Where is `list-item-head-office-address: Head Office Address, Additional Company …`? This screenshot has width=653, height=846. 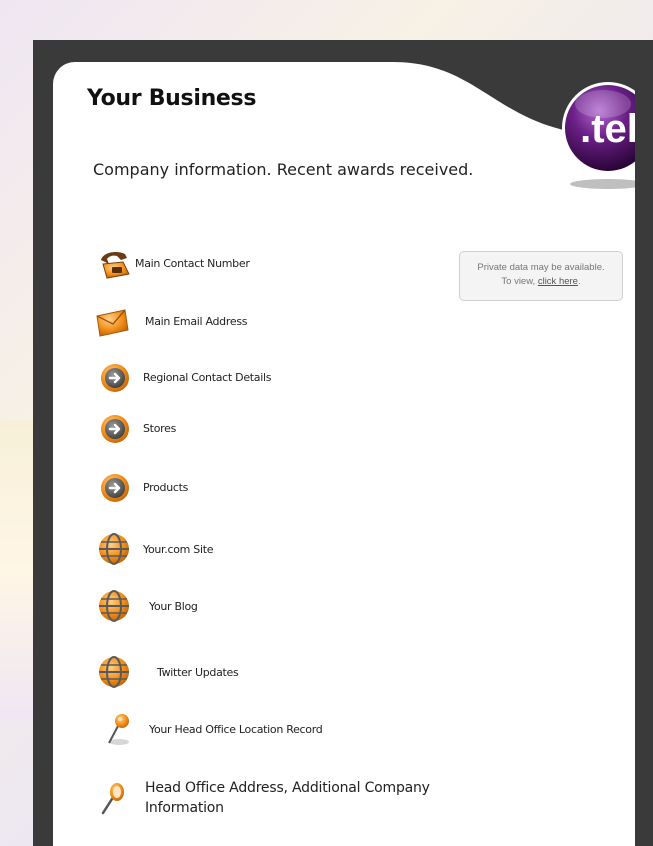
list-item-head-office-address: Head Office Address, Additional Company … is located at coordinates (281, 798).